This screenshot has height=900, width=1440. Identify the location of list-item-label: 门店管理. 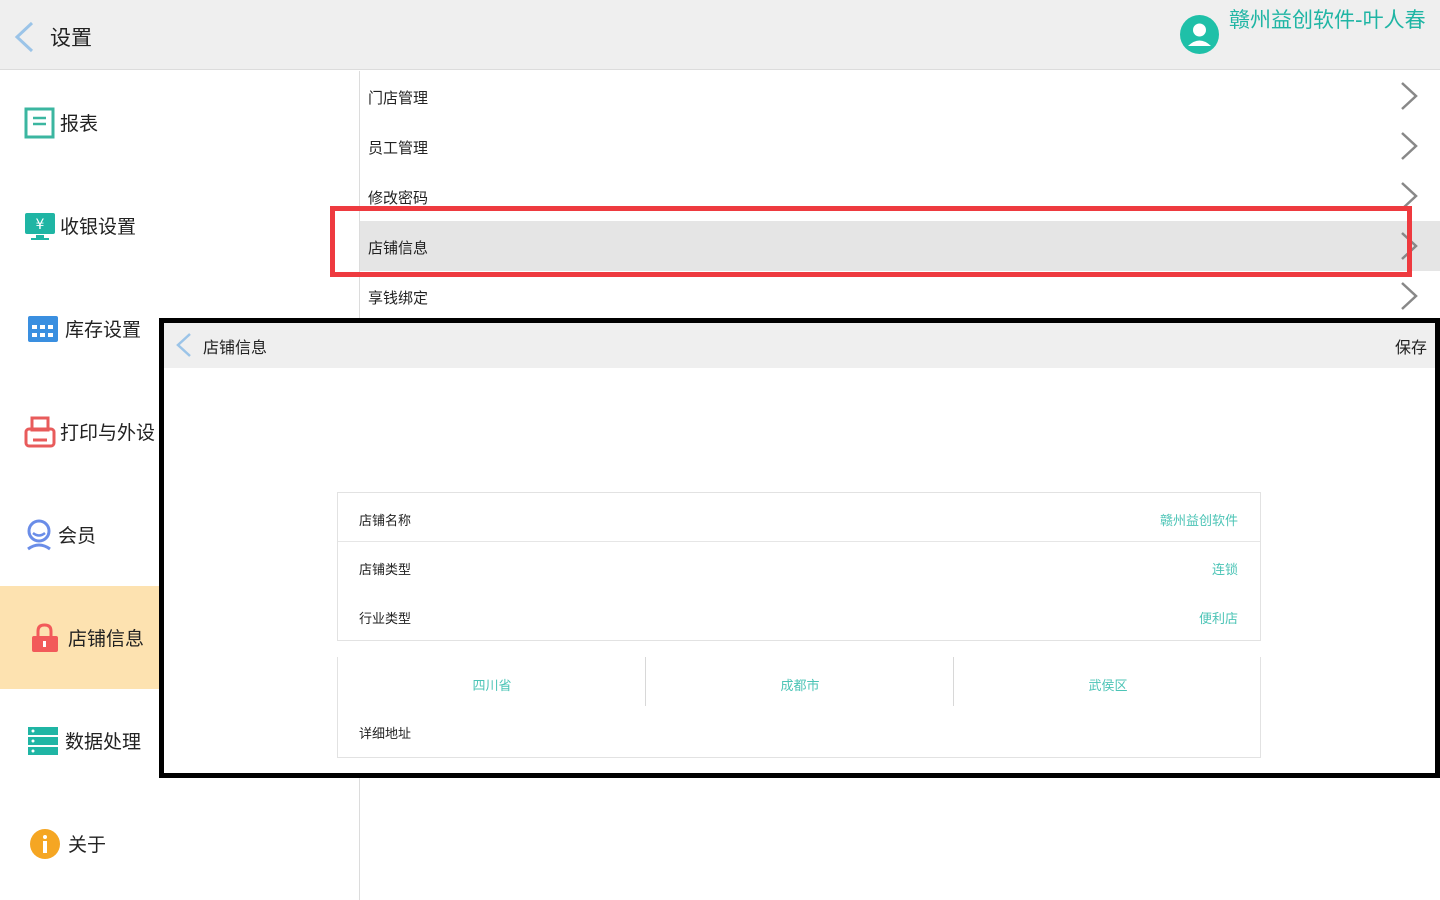
(398, 98).